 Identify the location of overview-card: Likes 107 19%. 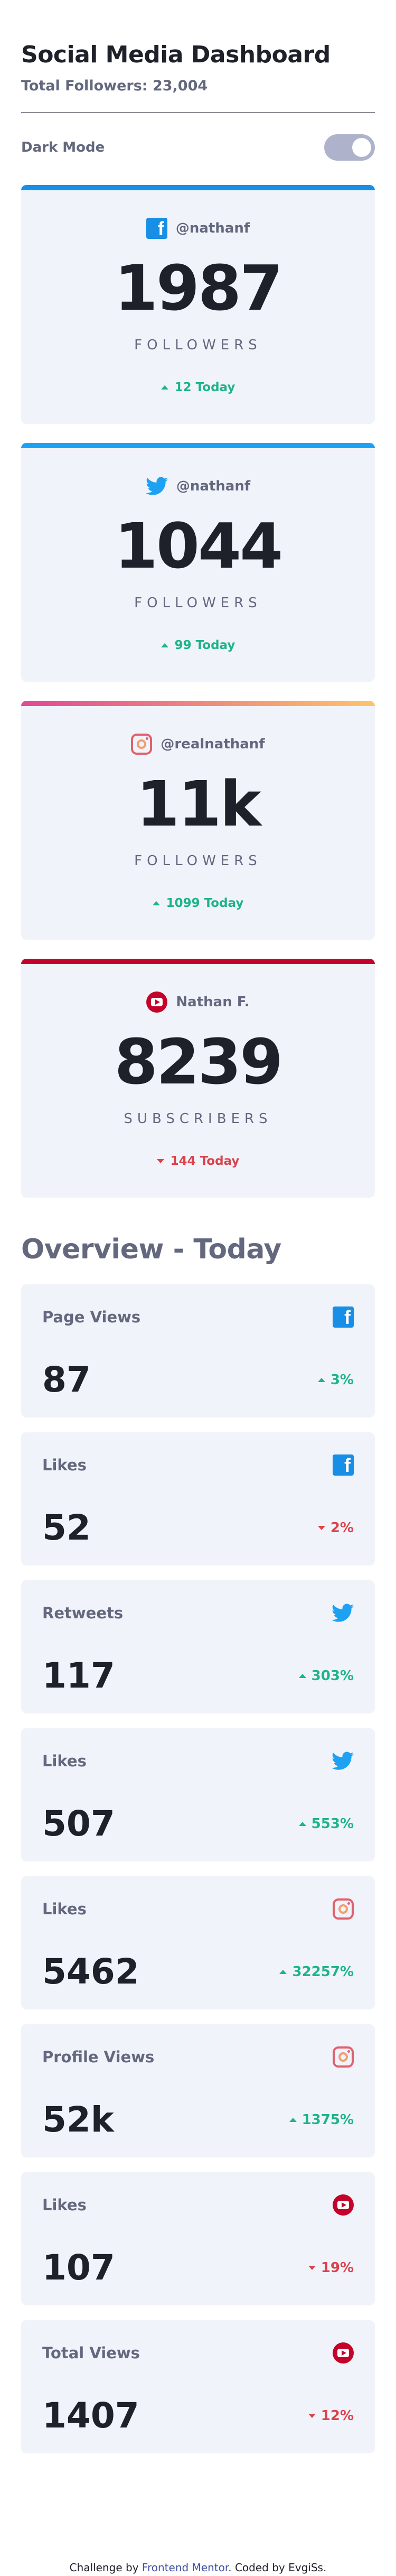
(198, 2238).